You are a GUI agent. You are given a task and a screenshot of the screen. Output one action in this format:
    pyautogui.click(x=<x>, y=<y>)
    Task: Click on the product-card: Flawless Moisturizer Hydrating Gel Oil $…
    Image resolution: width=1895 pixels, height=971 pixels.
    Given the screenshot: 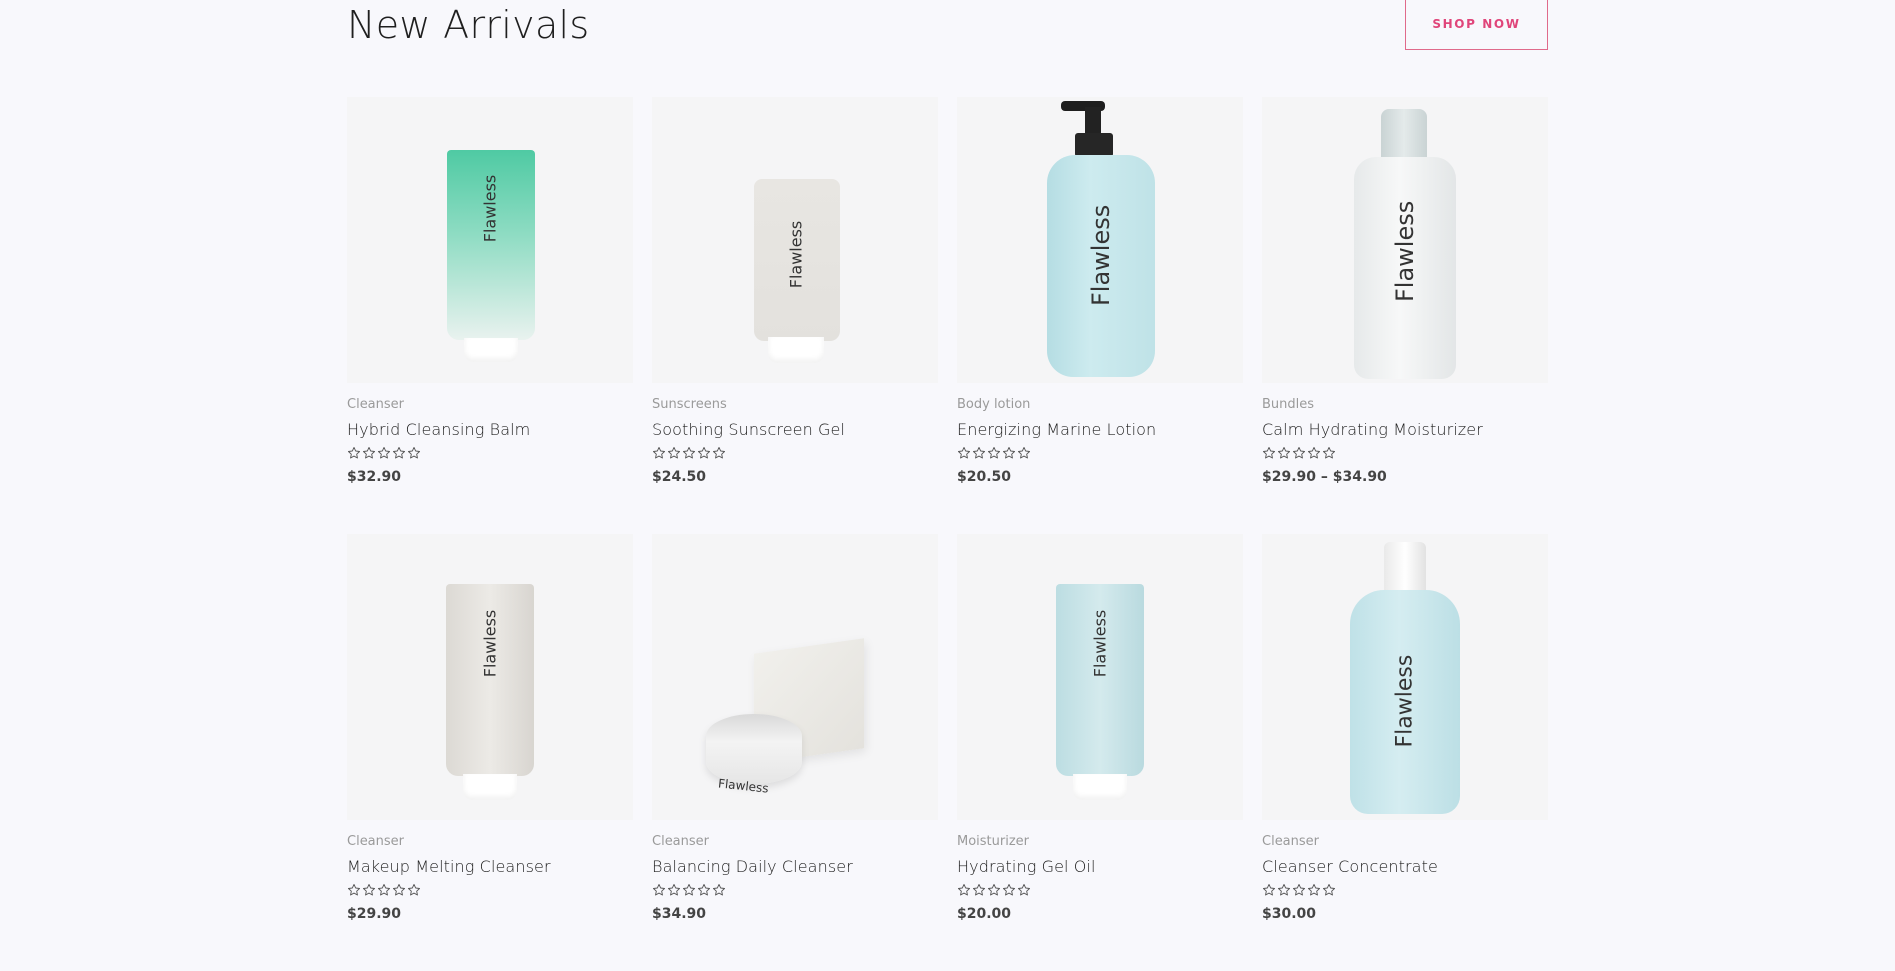 What is the action you would take?
    pyautogui.click(x=1100, y=752)
    